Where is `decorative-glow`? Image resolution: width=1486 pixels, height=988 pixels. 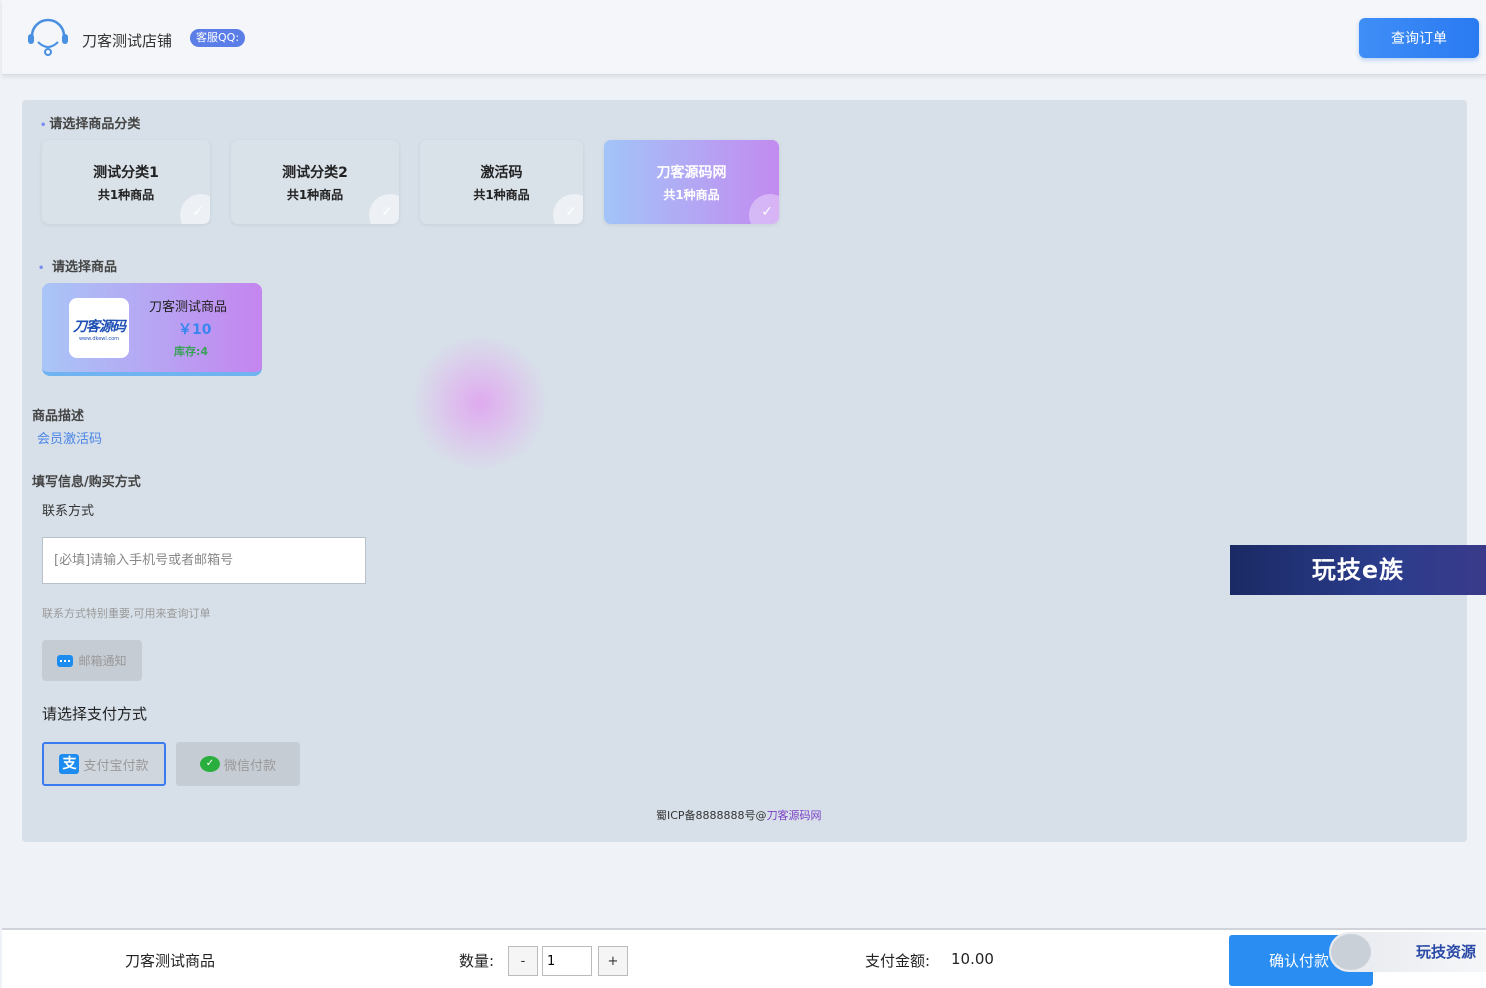 decorative-glow is located at coordinates (480, 403).